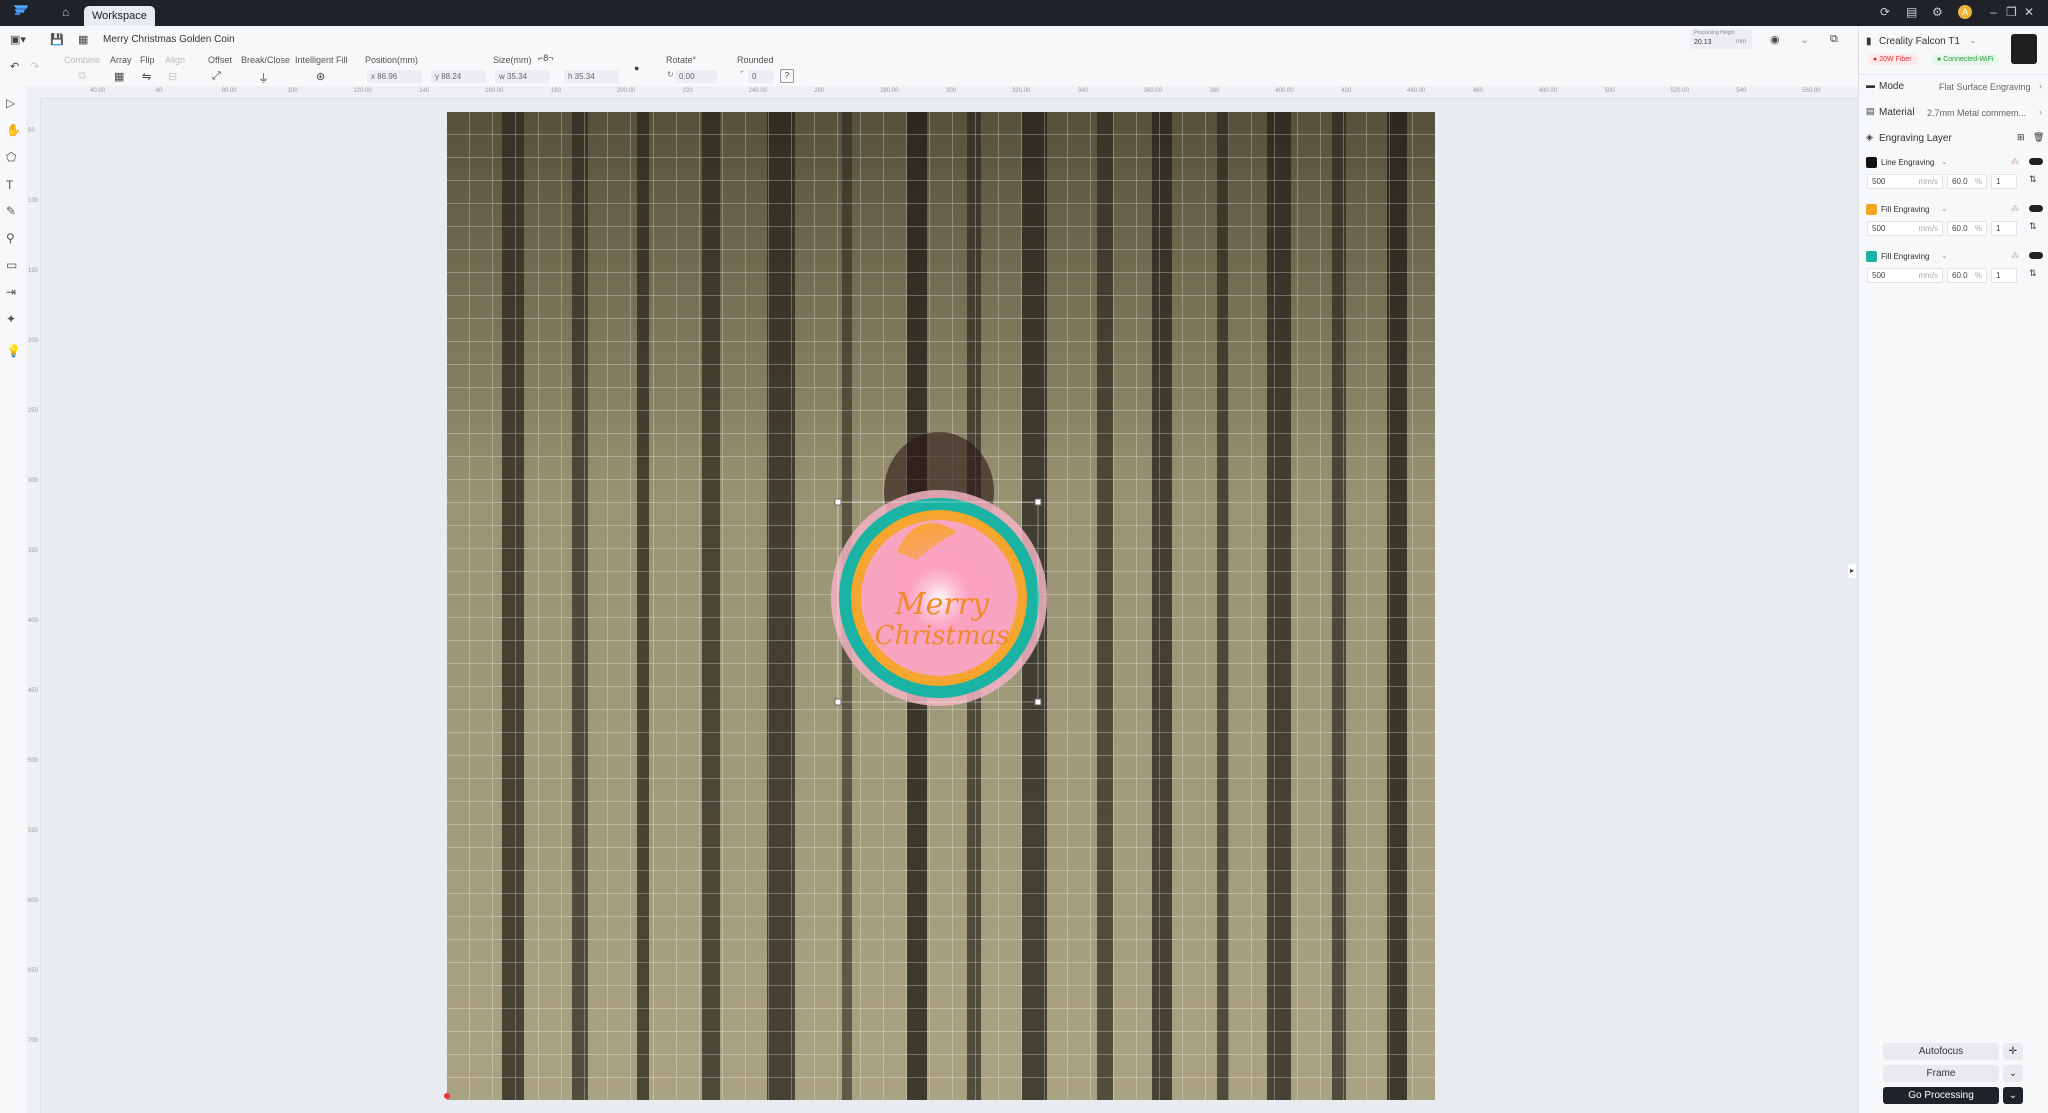 The image size is (2048, 1113). What do you see at coordinates (787, 76) in the screenshot?
I see `help-icon: ?` at bounding box center [787, 76].